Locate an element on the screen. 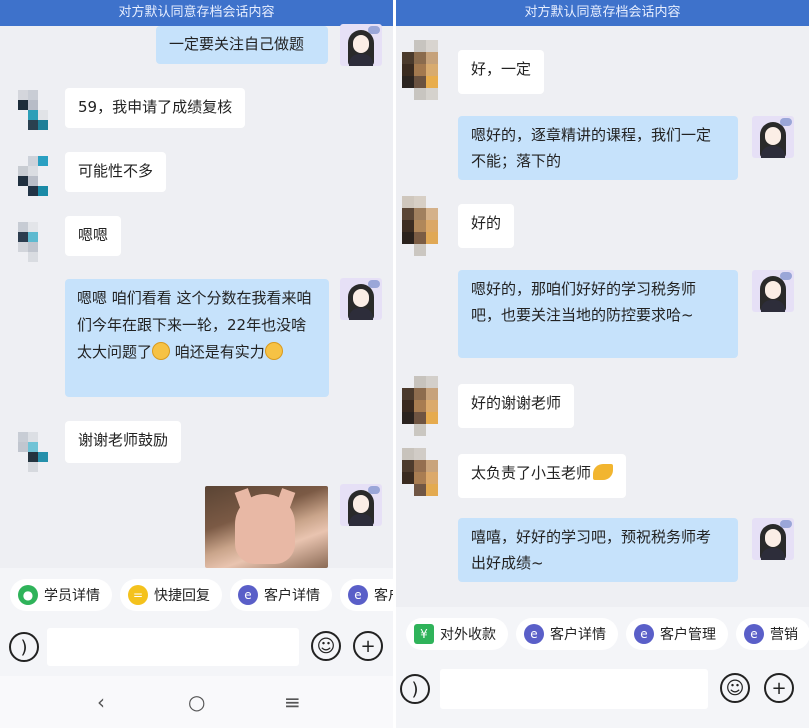 The width and height of the screenshot is (809, 728). chip-label: 快捷回复 is located at coordinates (182, 596).